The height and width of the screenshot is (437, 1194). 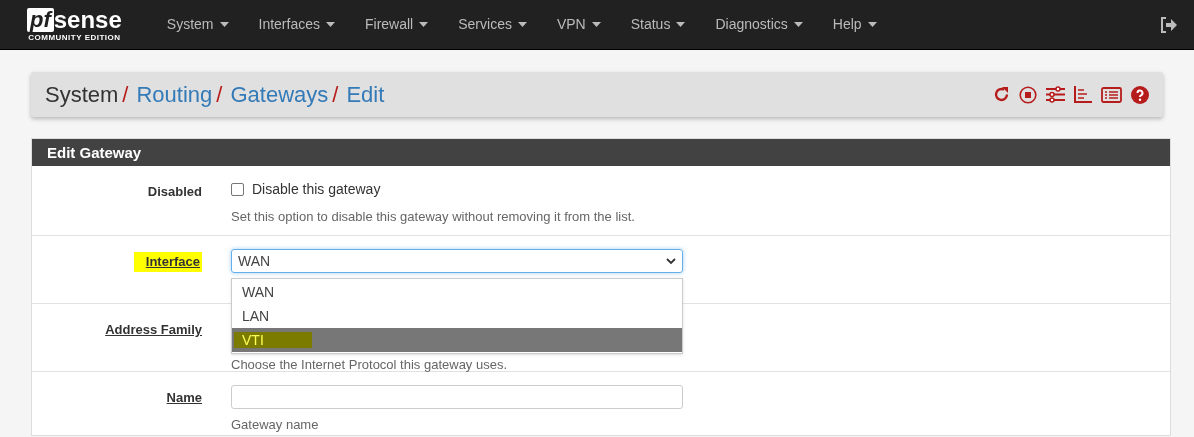 I want to click on help-icon, so click(x=1140, y=94).